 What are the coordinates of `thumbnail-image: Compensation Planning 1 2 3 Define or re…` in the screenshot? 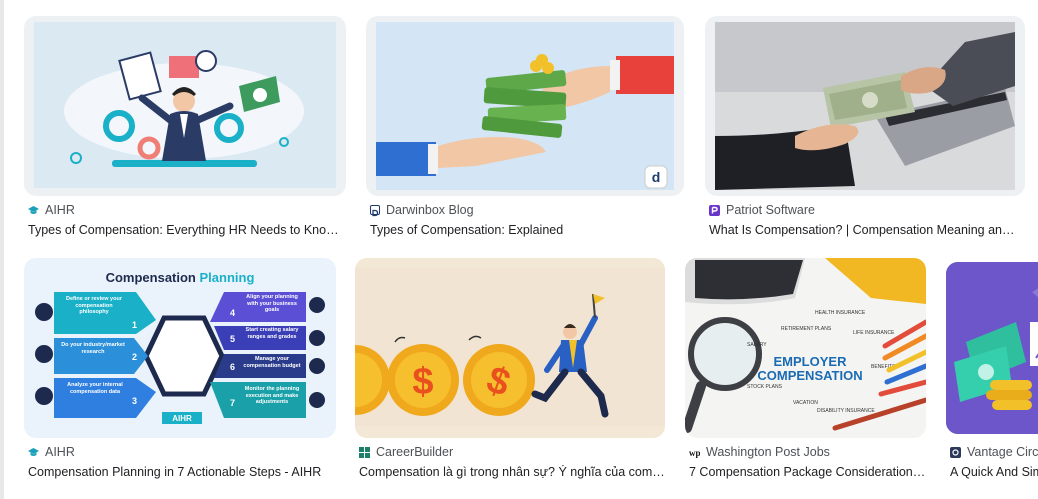 It's located at (180, 348).